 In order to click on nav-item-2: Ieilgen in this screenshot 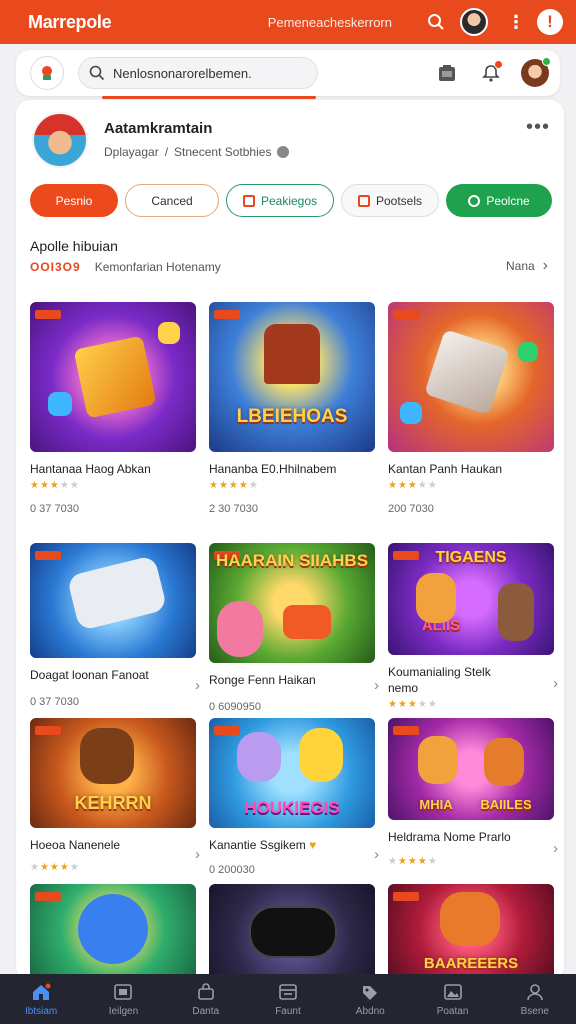, I will do `click(123, 999)`.